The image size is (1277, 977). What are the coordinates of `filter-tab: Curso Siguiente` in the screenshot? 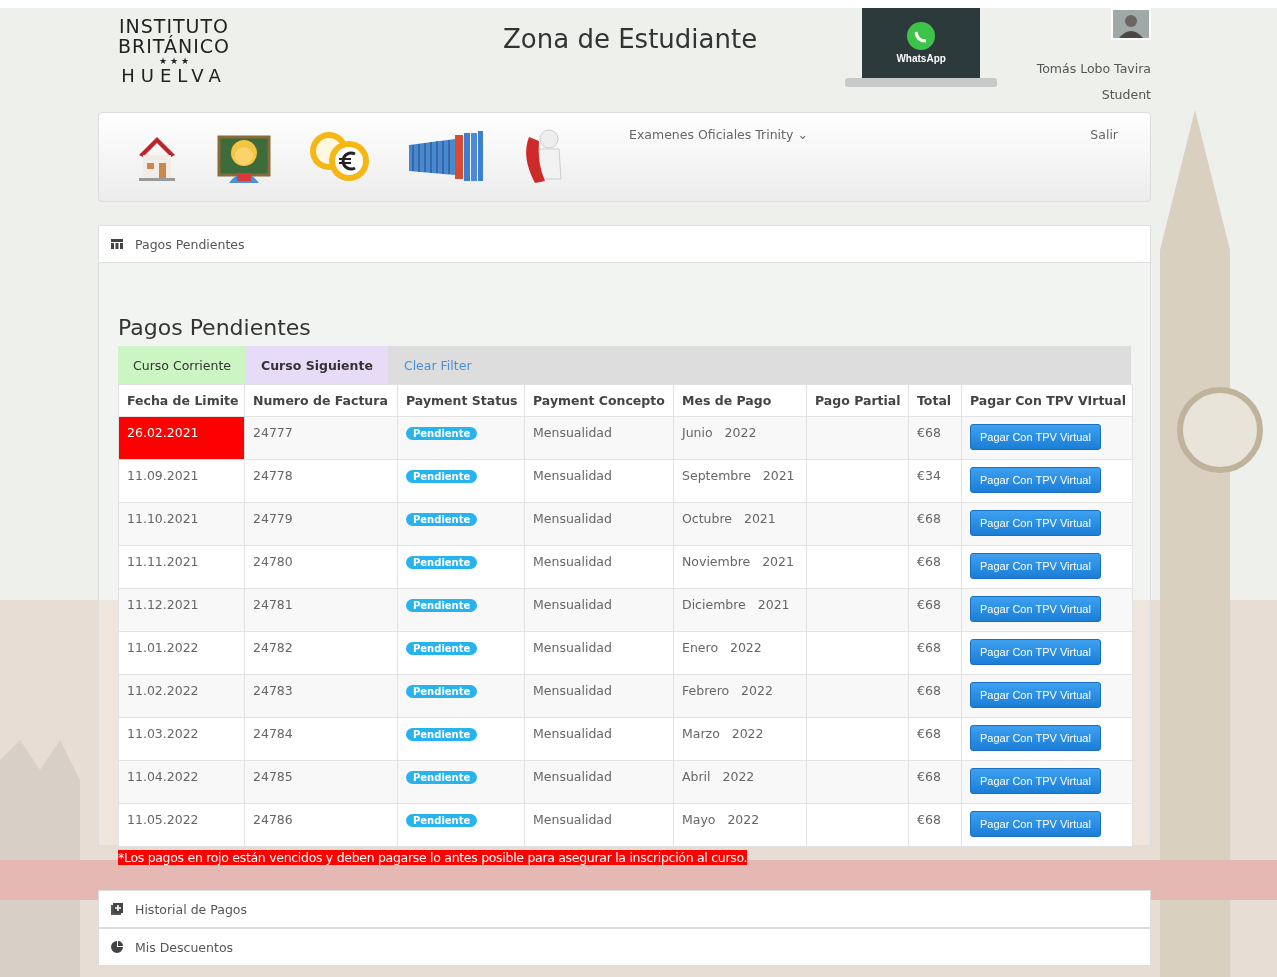 It's located at (317, 365).